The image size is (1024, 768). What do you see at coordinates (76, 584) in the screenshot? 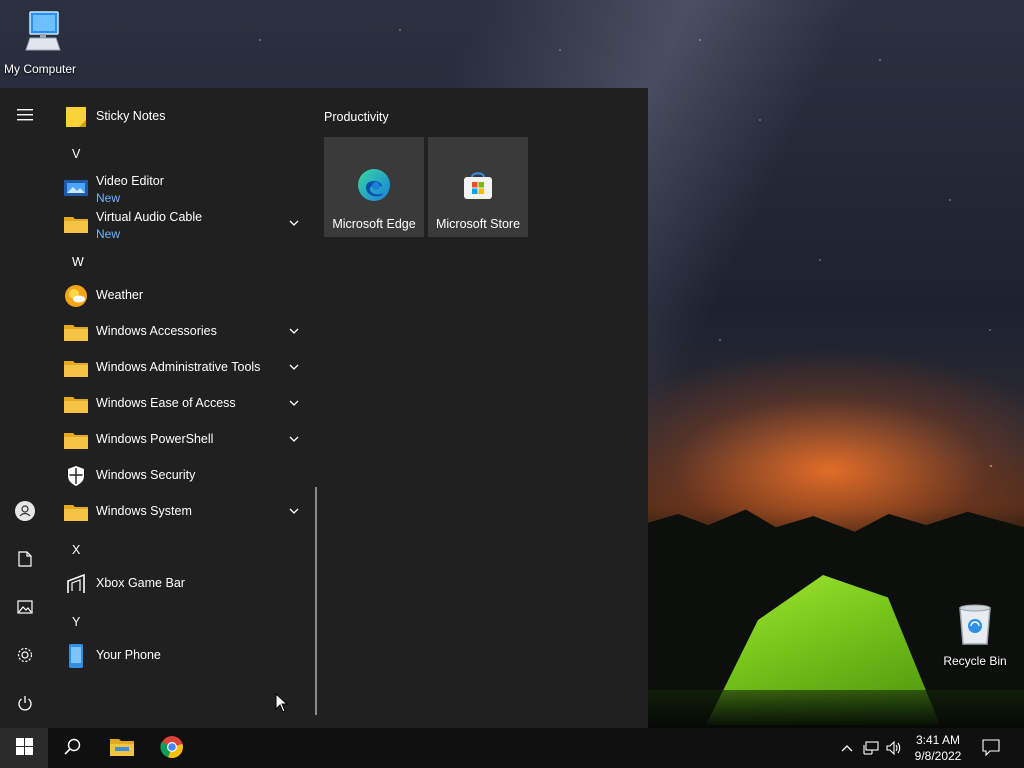
I see `xbox-game-bar-icon` at bounding box center [76, 584].